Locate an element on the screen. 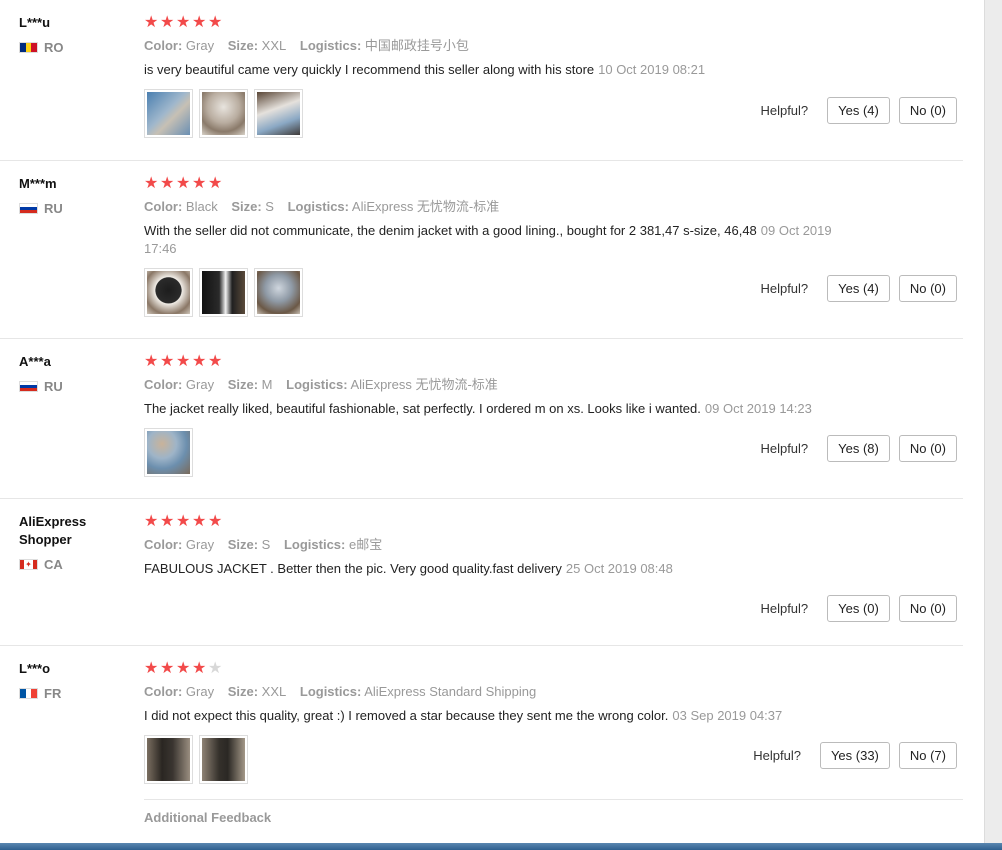 This screenshot has width=1002, height=850. review-date: 03 Sep 2019 04:37 is located at coordinates (727, 715).